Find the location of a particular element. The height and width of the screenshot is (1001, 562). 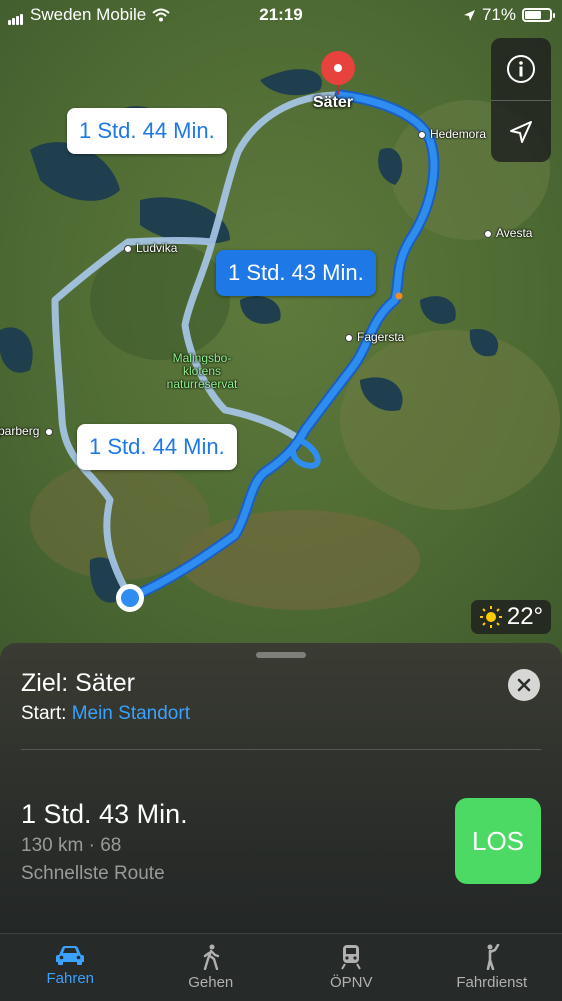

route-callout-alt-north: 1 Std. 44 Min. is located at coordinates (147, 131).